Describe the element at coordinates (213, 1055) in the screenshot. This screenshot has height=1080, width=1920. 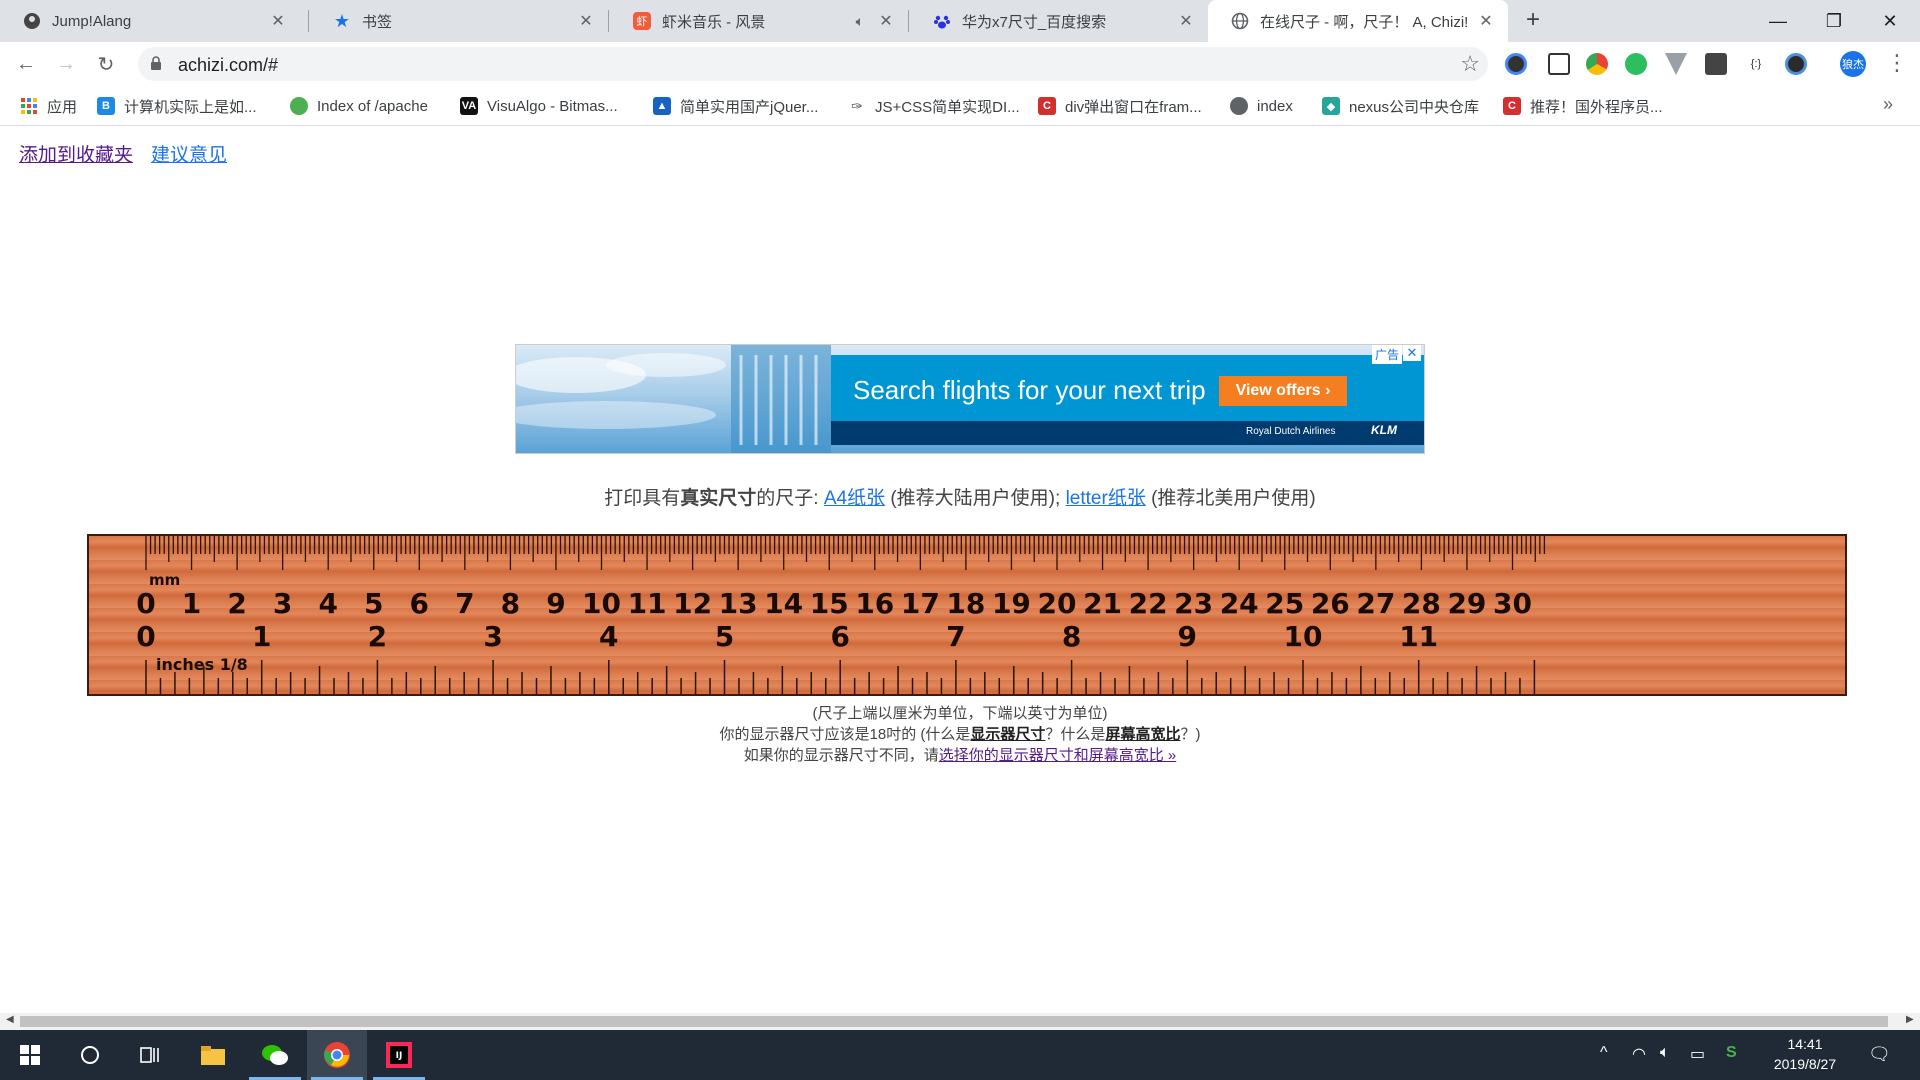
I see `file-explorer-icon` at that location.